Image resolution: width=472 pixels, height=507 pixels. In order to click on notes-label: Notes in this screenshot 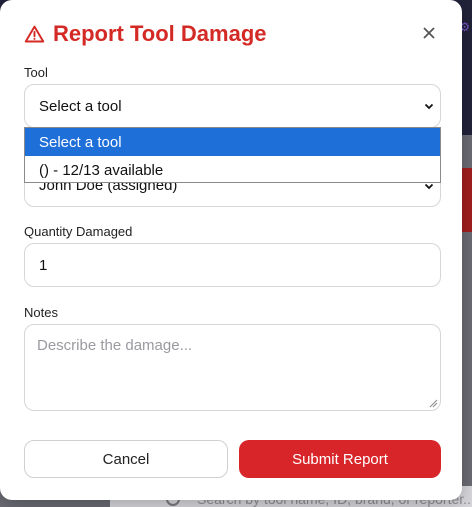, I will do `click(41, 312)`.